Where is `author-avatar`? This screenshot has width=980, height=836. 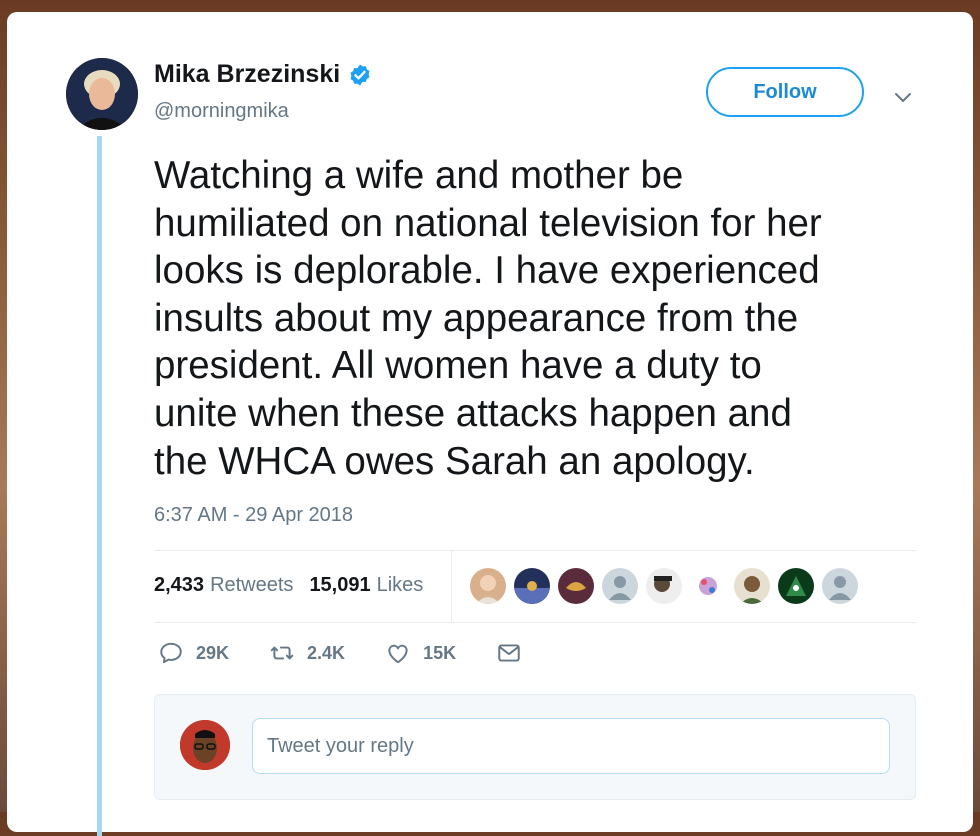 author-avatar is located at coordinates (102, 94).